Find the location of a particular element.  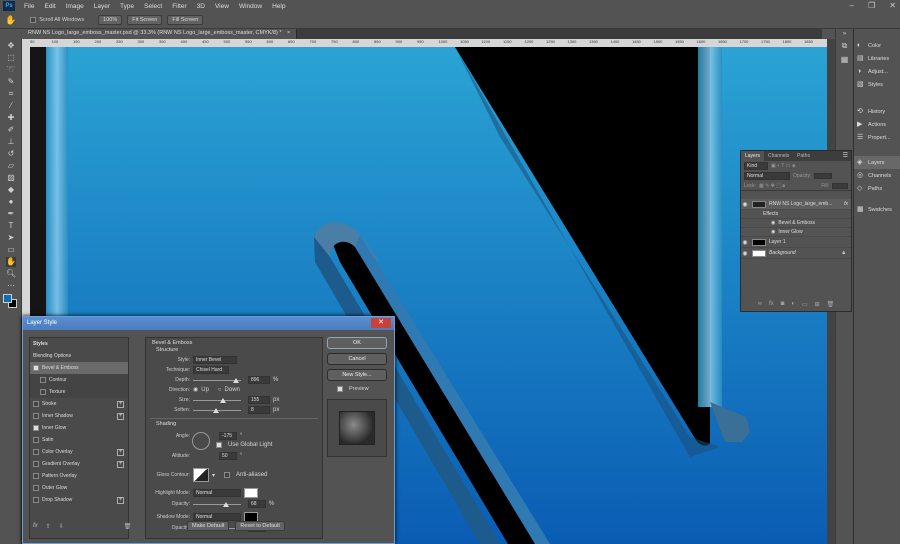

menu-select: Select is located at coordinates (153, 6).